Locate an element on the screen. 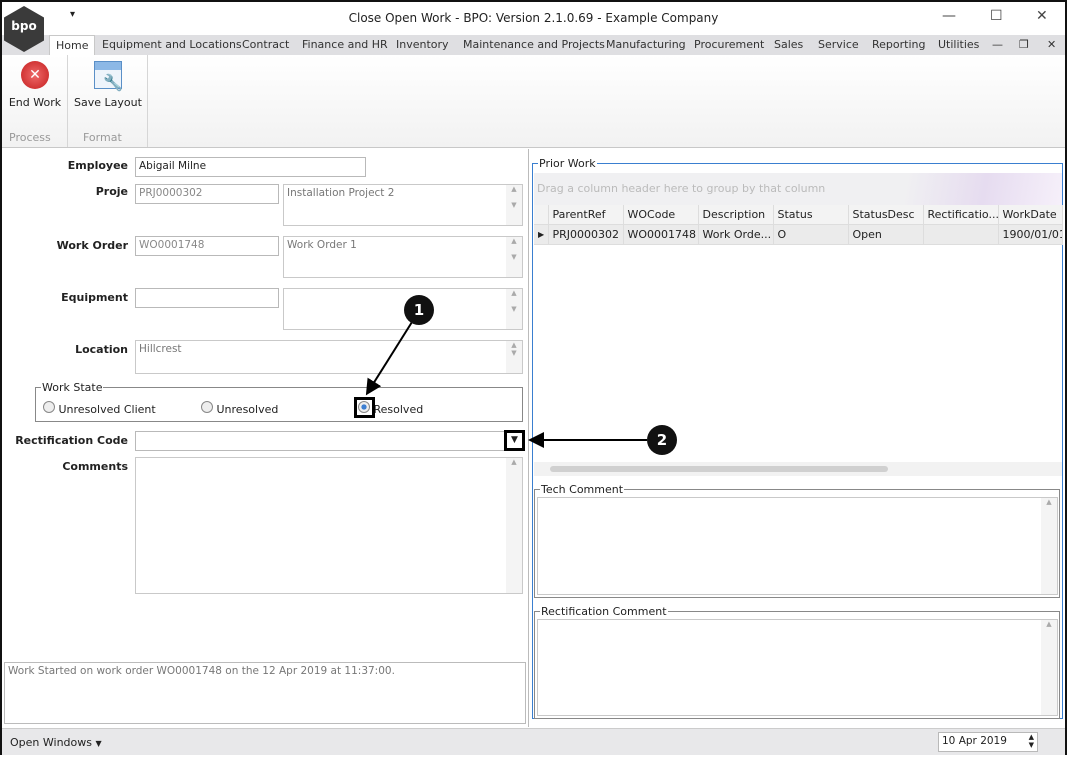 The width and height of the screenshot is (1067, 757). date-field: 10 Apr 2019 ▲ ▼ is located at coordinates (988, 742).